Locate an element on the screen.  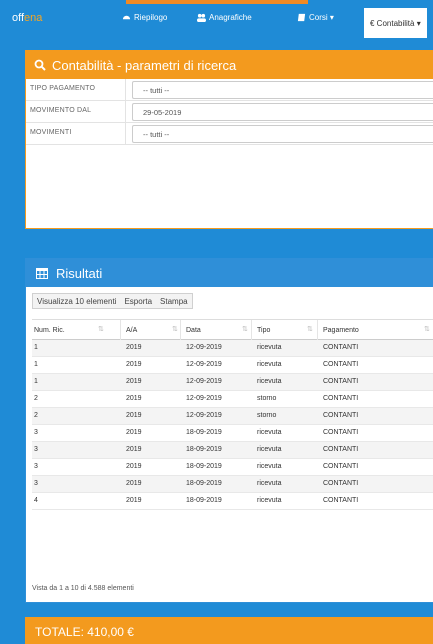
nav-item-contabilita: € Contabilità ▾ is located at coordinates (395, 23).